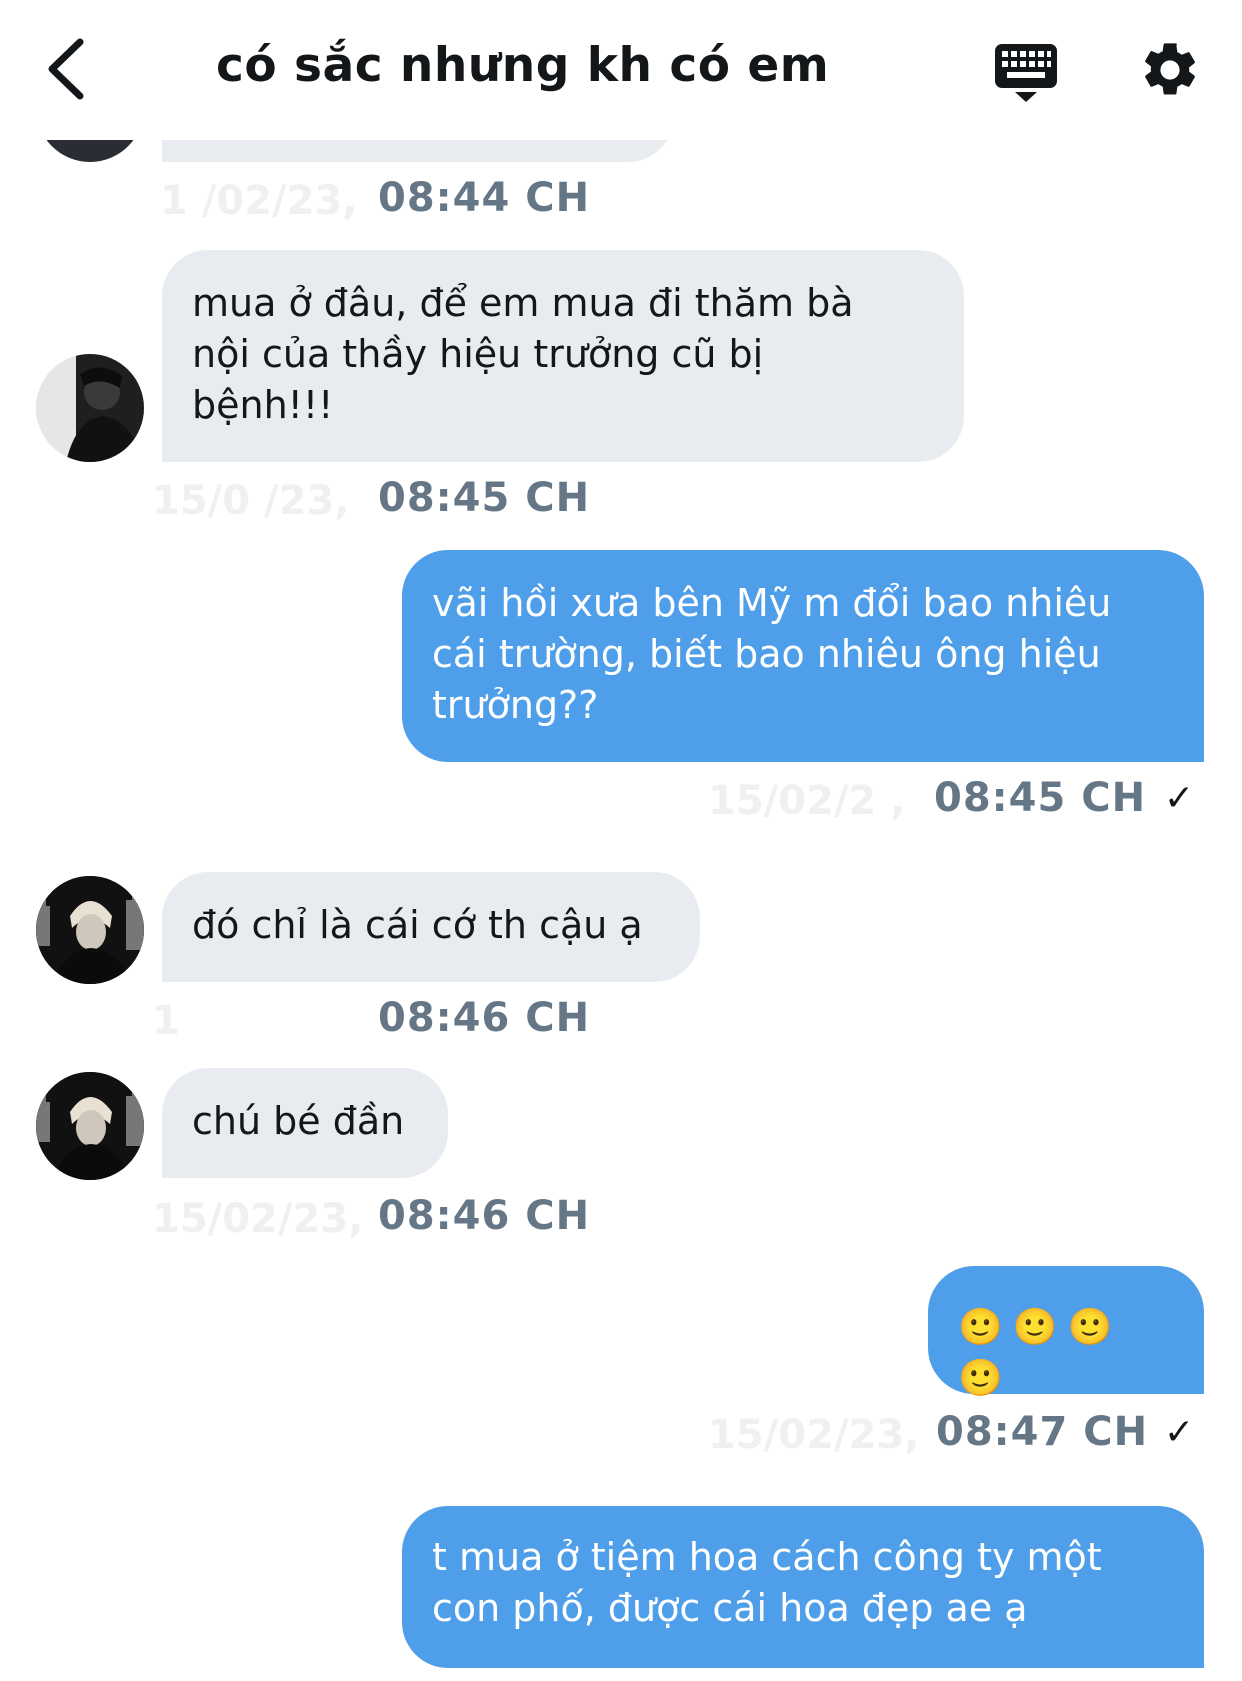 This screenshot has width=1242, height=1681. I want to click on message-text: vãi hồi xưa bên Mỹ m đổi bao nhiêu, so click(772, 603).